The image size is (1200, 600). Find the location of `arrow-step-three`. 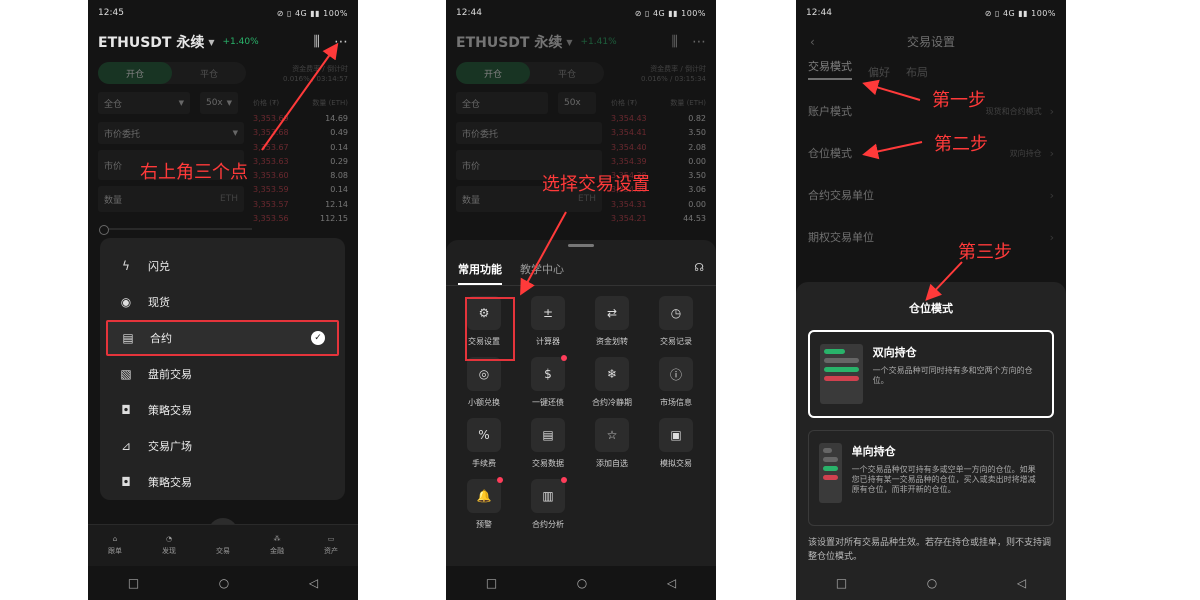

arrow-step-three is located at coordinates (944, 281).